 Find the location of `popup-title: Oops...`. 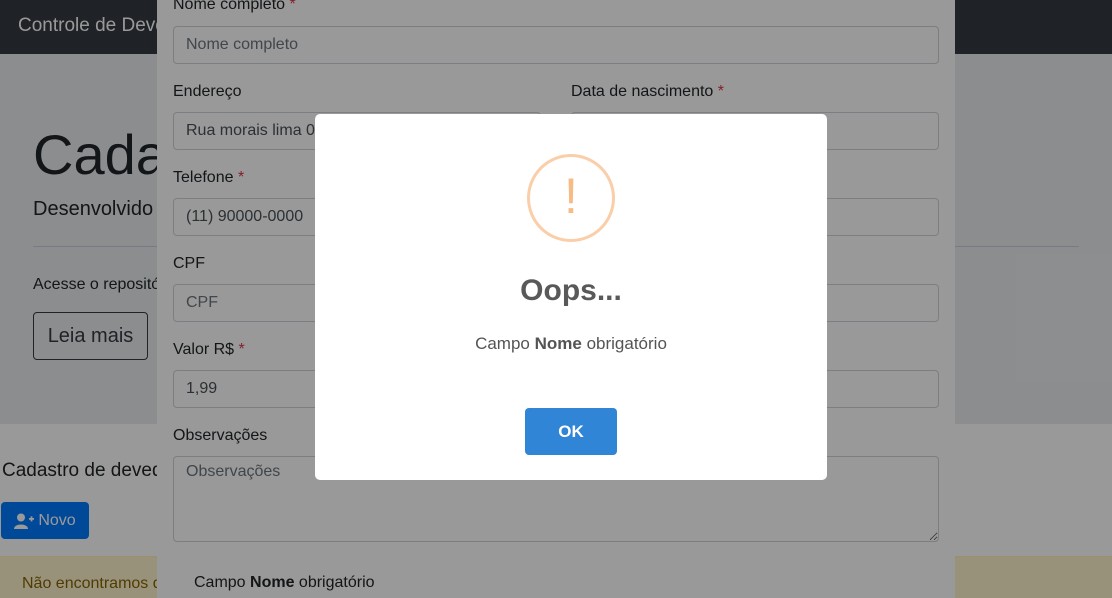

popup-title: Oops... is located at coordinates (571, 290).